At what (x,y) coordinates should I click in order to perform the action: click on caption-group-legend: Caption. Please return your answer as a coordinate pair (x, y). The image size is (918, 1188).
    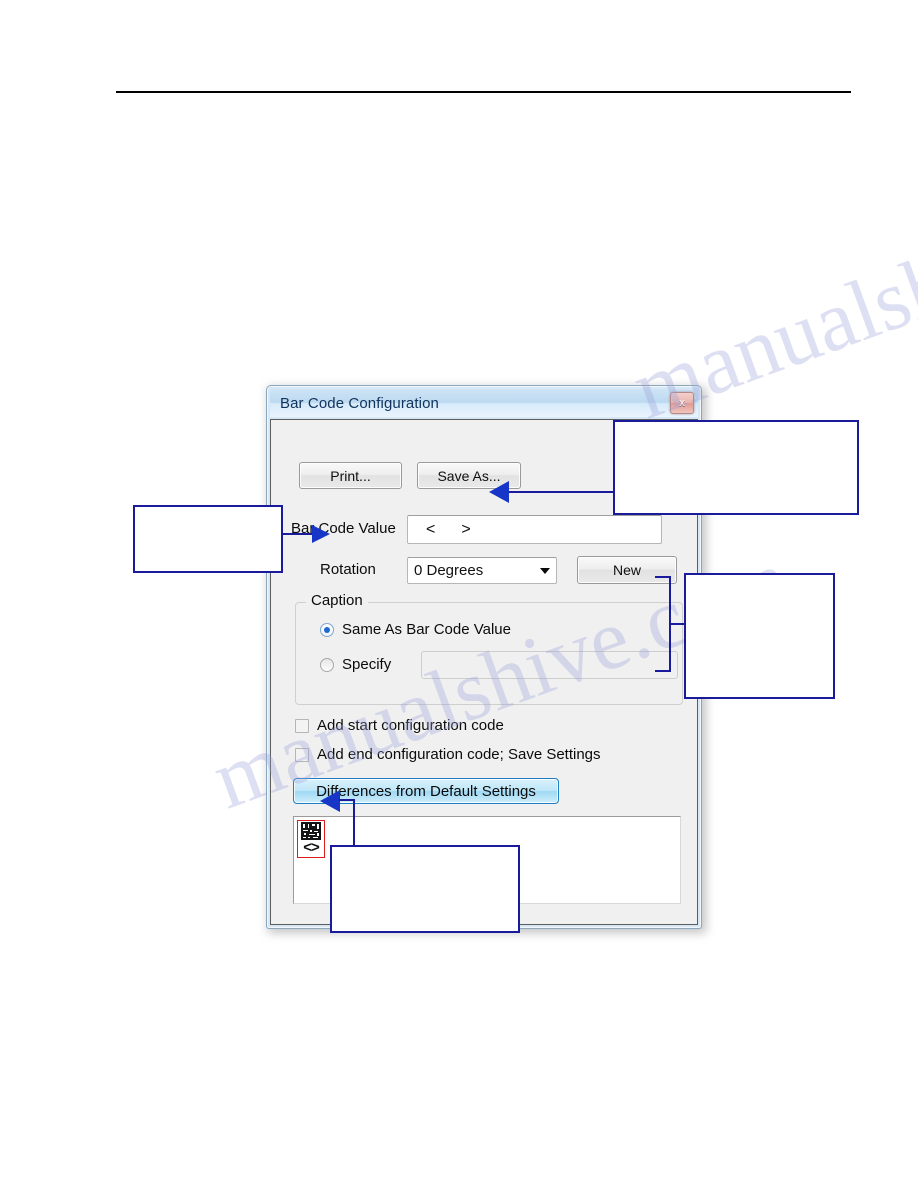
    Looking at the image, I should click on (337, 600).